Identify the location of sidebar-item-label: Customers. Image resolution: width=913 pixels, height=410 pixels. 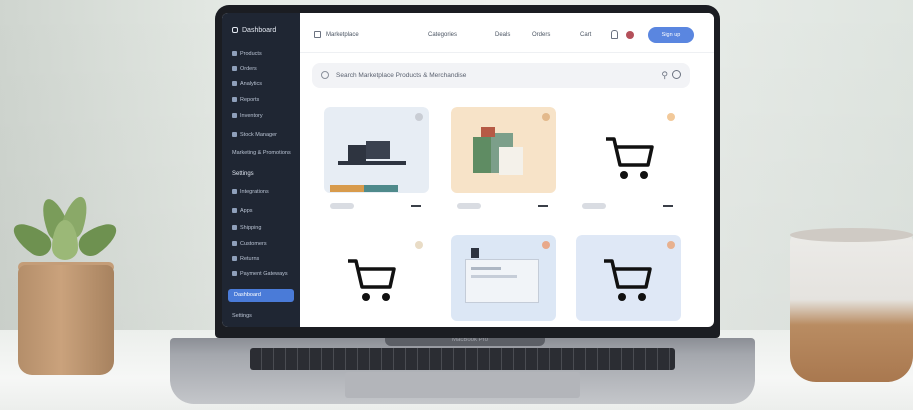
(253, 244).